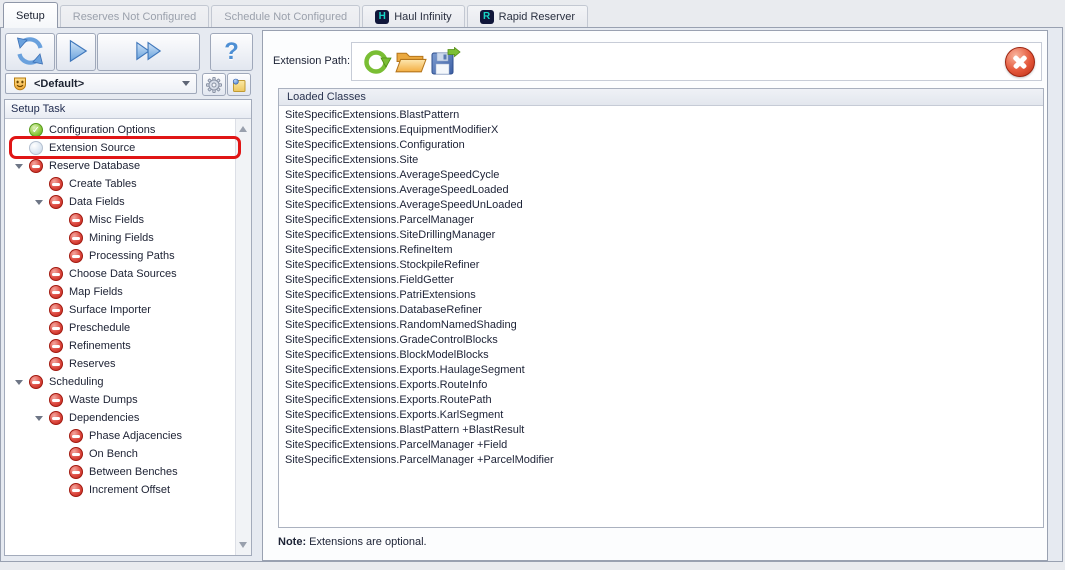  What do you see at coordinates (661, 250) in the screenshot?
I see `class-list-item: SiteSpecificExtensions.RefineItem` at bounding box center [661, 250].